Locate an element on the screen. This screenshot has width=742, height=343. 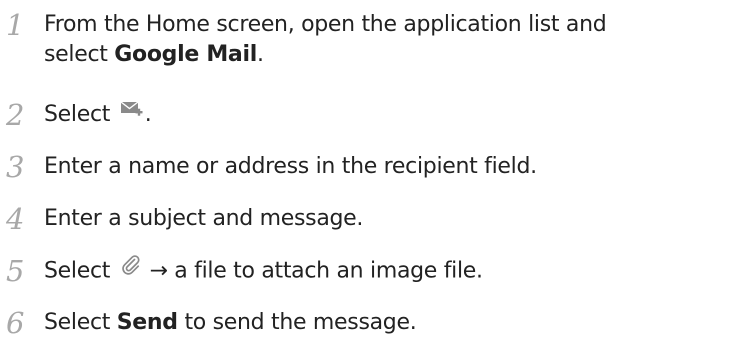
step-number: 5 is located at coordinates (15, 271).